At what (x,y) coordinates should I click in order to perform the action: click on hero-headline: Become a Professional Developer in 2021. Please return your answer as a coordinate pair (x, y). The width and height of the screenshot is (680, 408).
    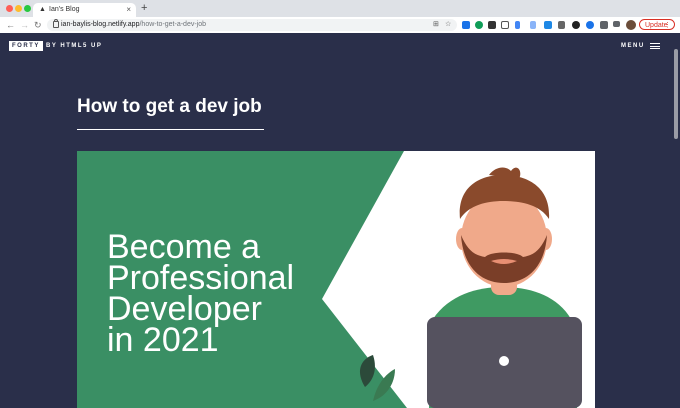
    Looking at the image, I should click on (200, 294).